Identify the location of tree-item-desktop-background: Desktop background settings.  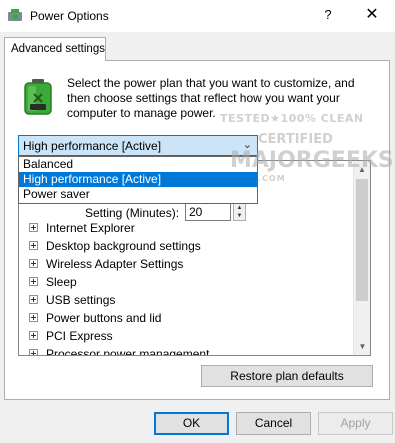
(115, 246).